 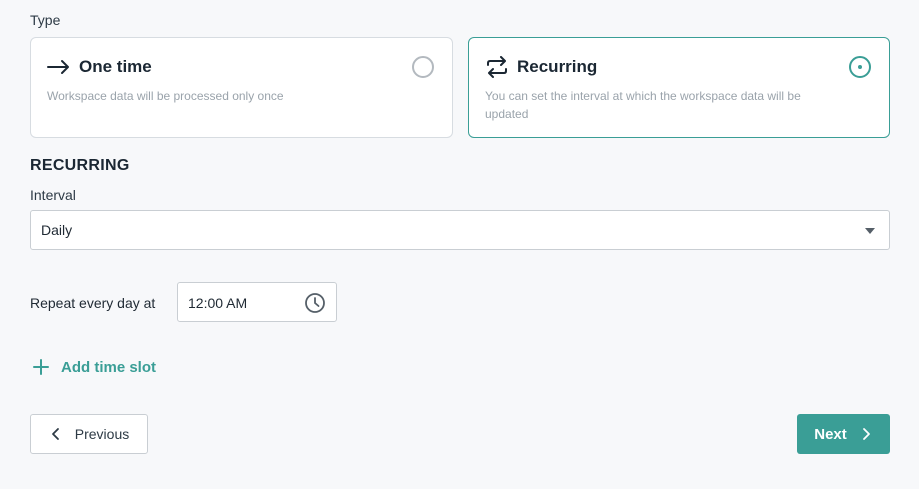 I want to click on previous-button: Previous, so click(x=89, y=434).